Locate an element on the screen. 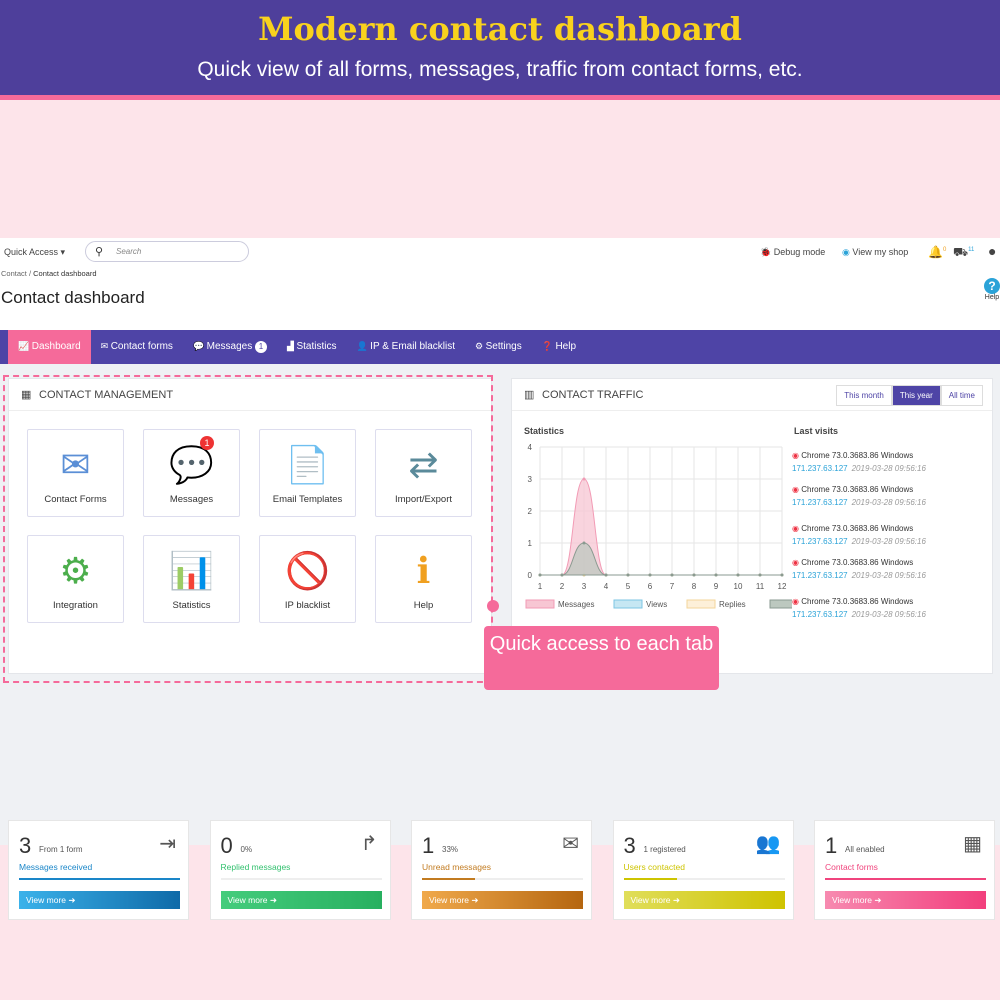 Image resolution: width=1000 pixels, height=1000 pixels. range-all-time: All time is located at coordinates (961, 395).